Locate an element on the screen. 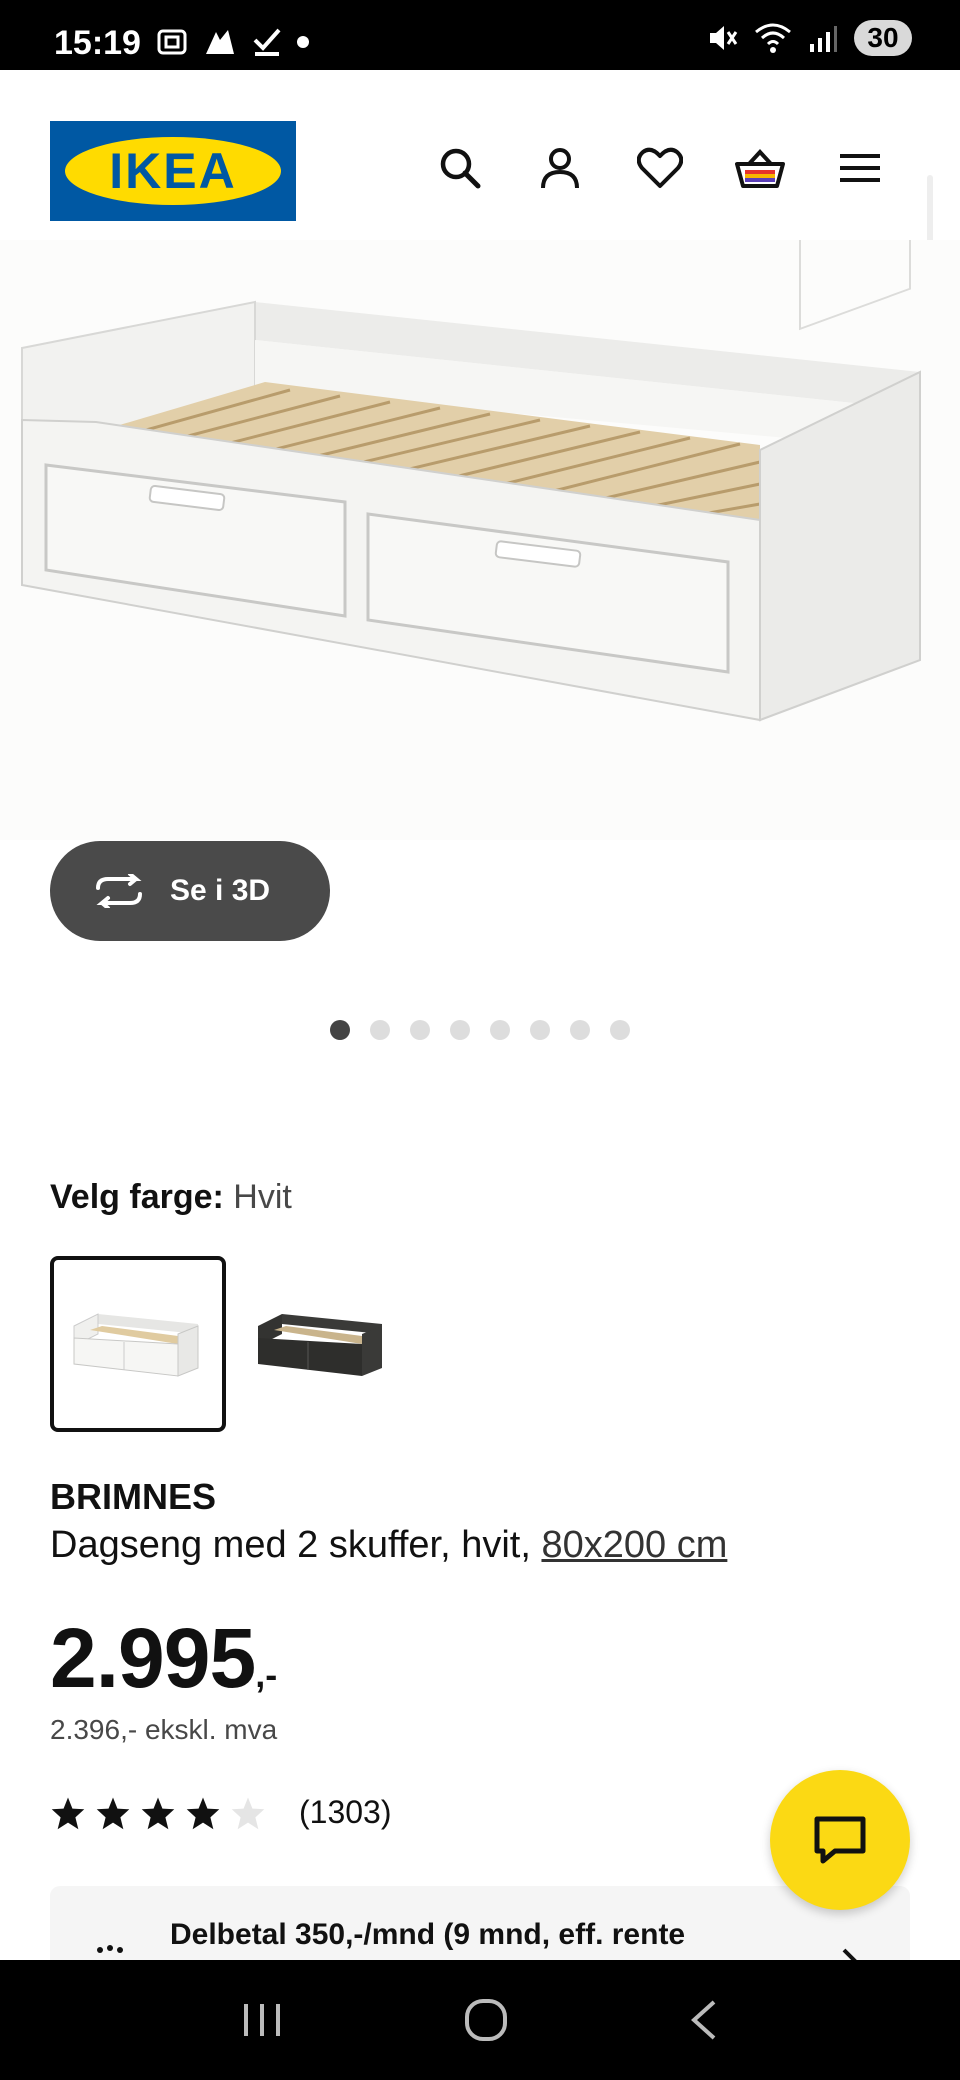 Image resolution: width=960 pixels, height=2080 pixels. color-picker-label: Velg farge: Hvit is located at coordinates (171, 1197).